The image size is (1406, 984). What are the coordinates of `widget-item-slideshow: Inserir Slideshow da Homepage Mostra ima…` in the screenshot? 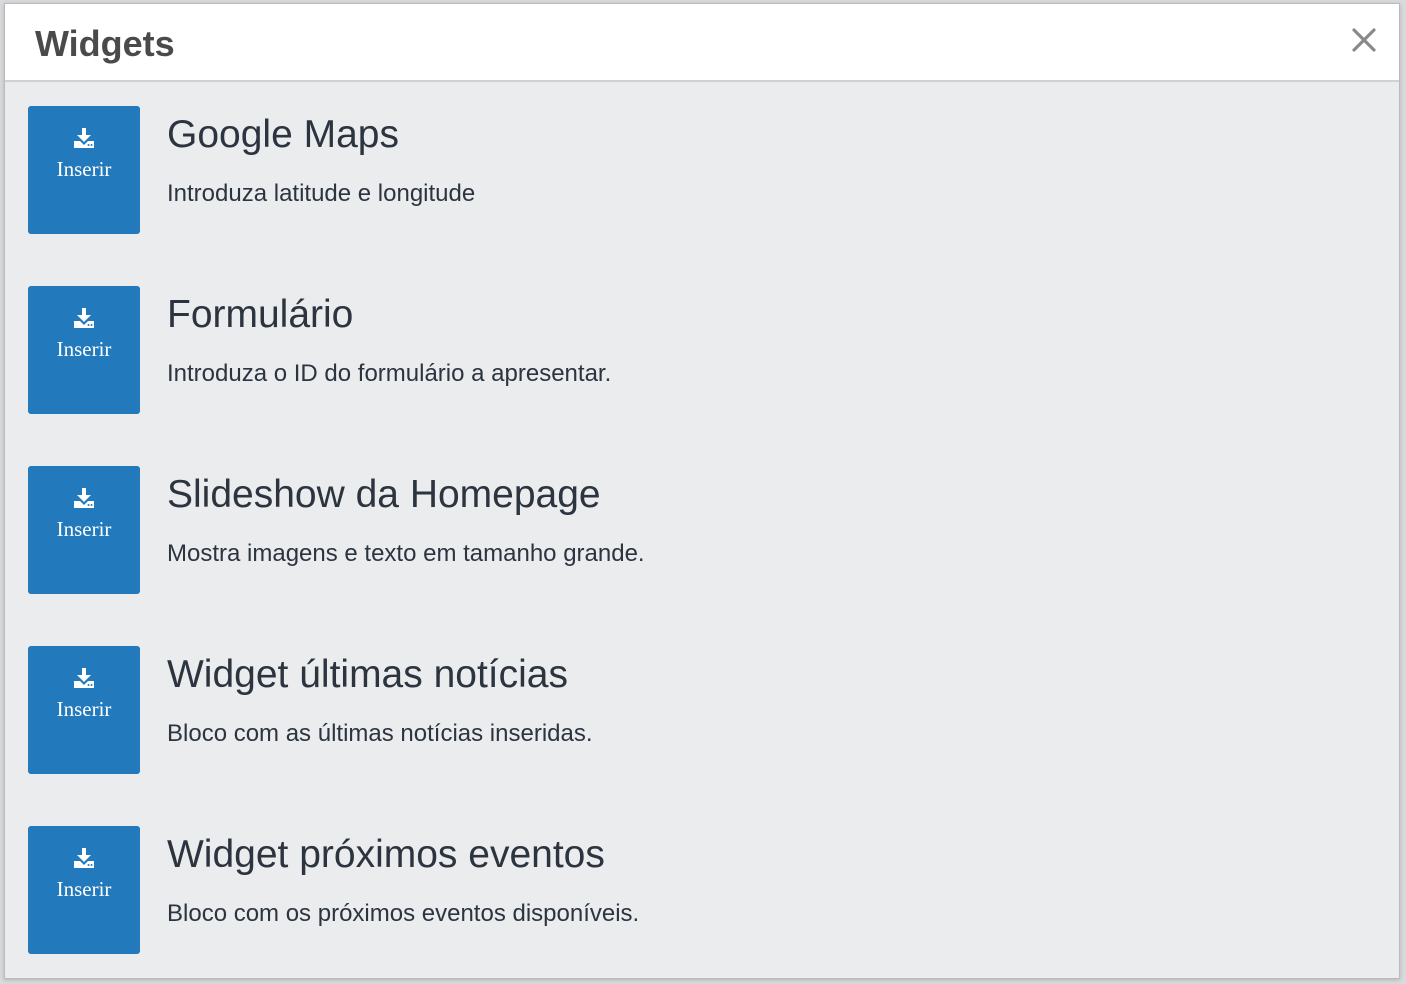 It's located at (698, 530).